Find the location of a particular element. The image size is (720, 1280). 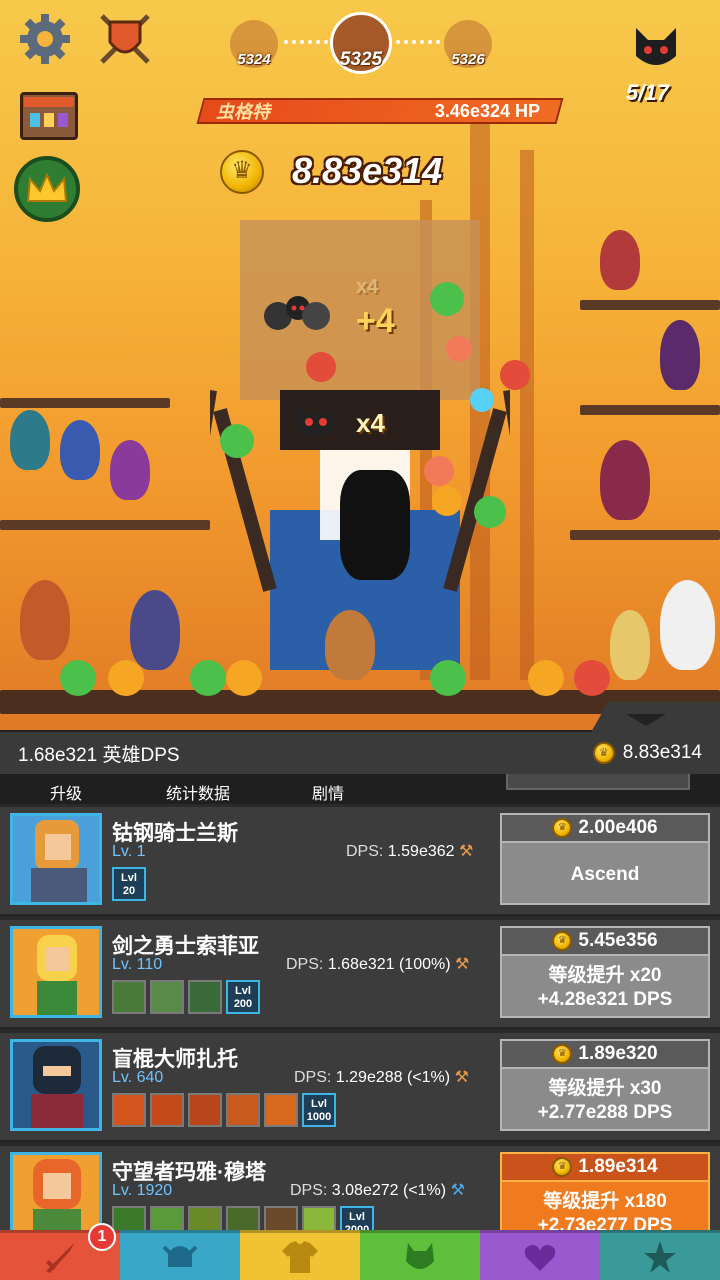

combo-multiplier: x4 is located at coordinates (370, 423).